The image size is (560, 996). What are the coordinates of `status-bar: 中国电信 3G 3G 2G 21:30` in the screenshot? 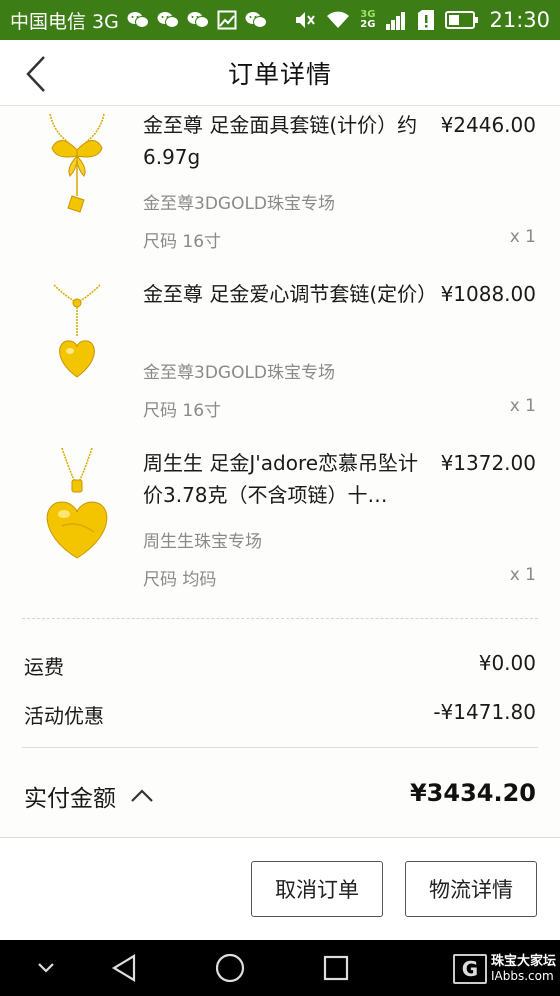 It's located at (280, 20).